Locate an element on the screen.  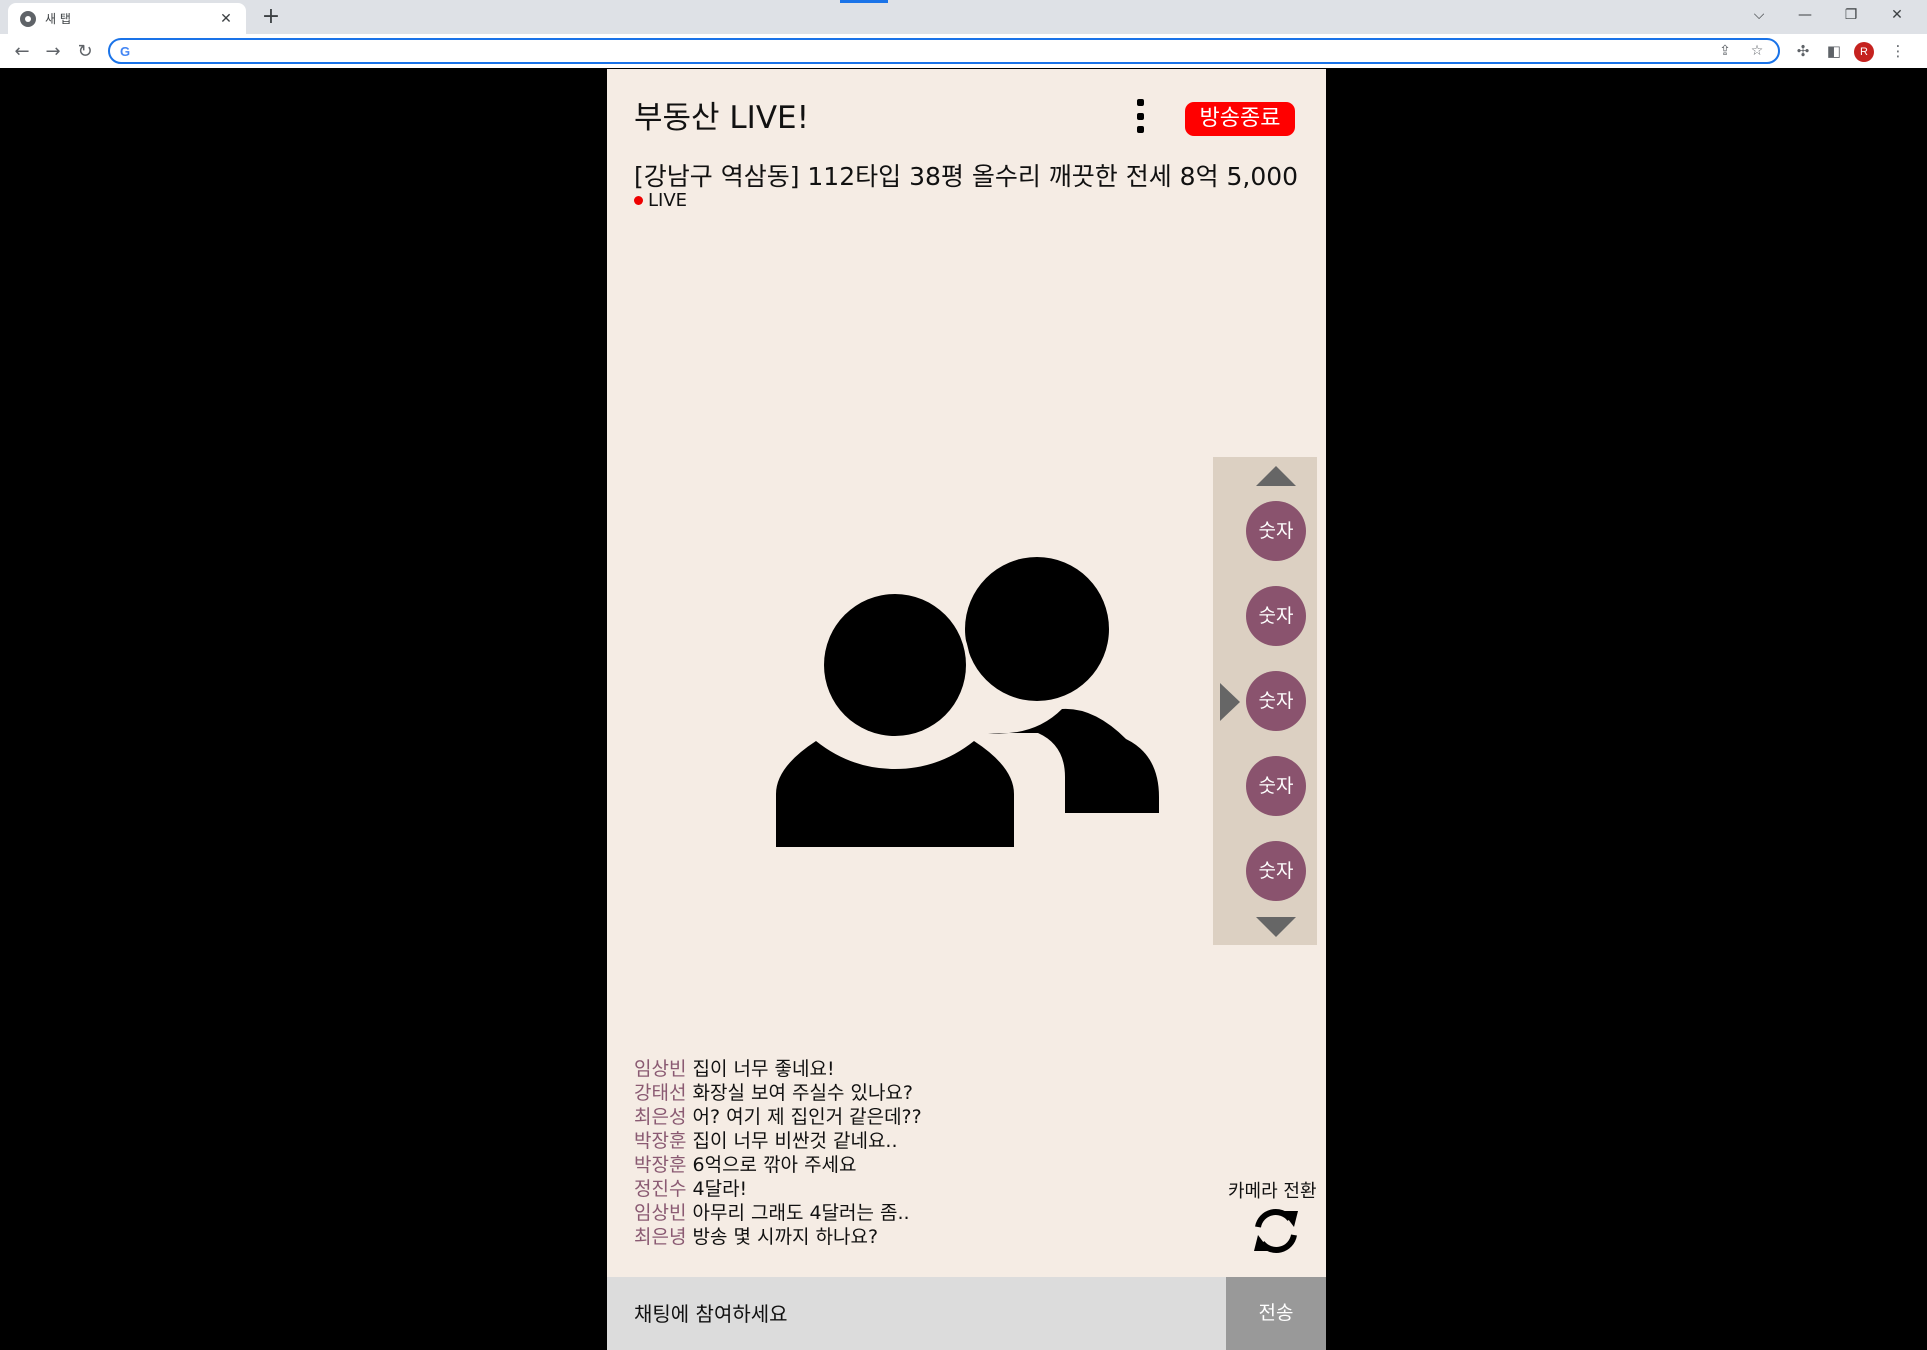
minimize-button: — is located at coordinates (1805, 15).